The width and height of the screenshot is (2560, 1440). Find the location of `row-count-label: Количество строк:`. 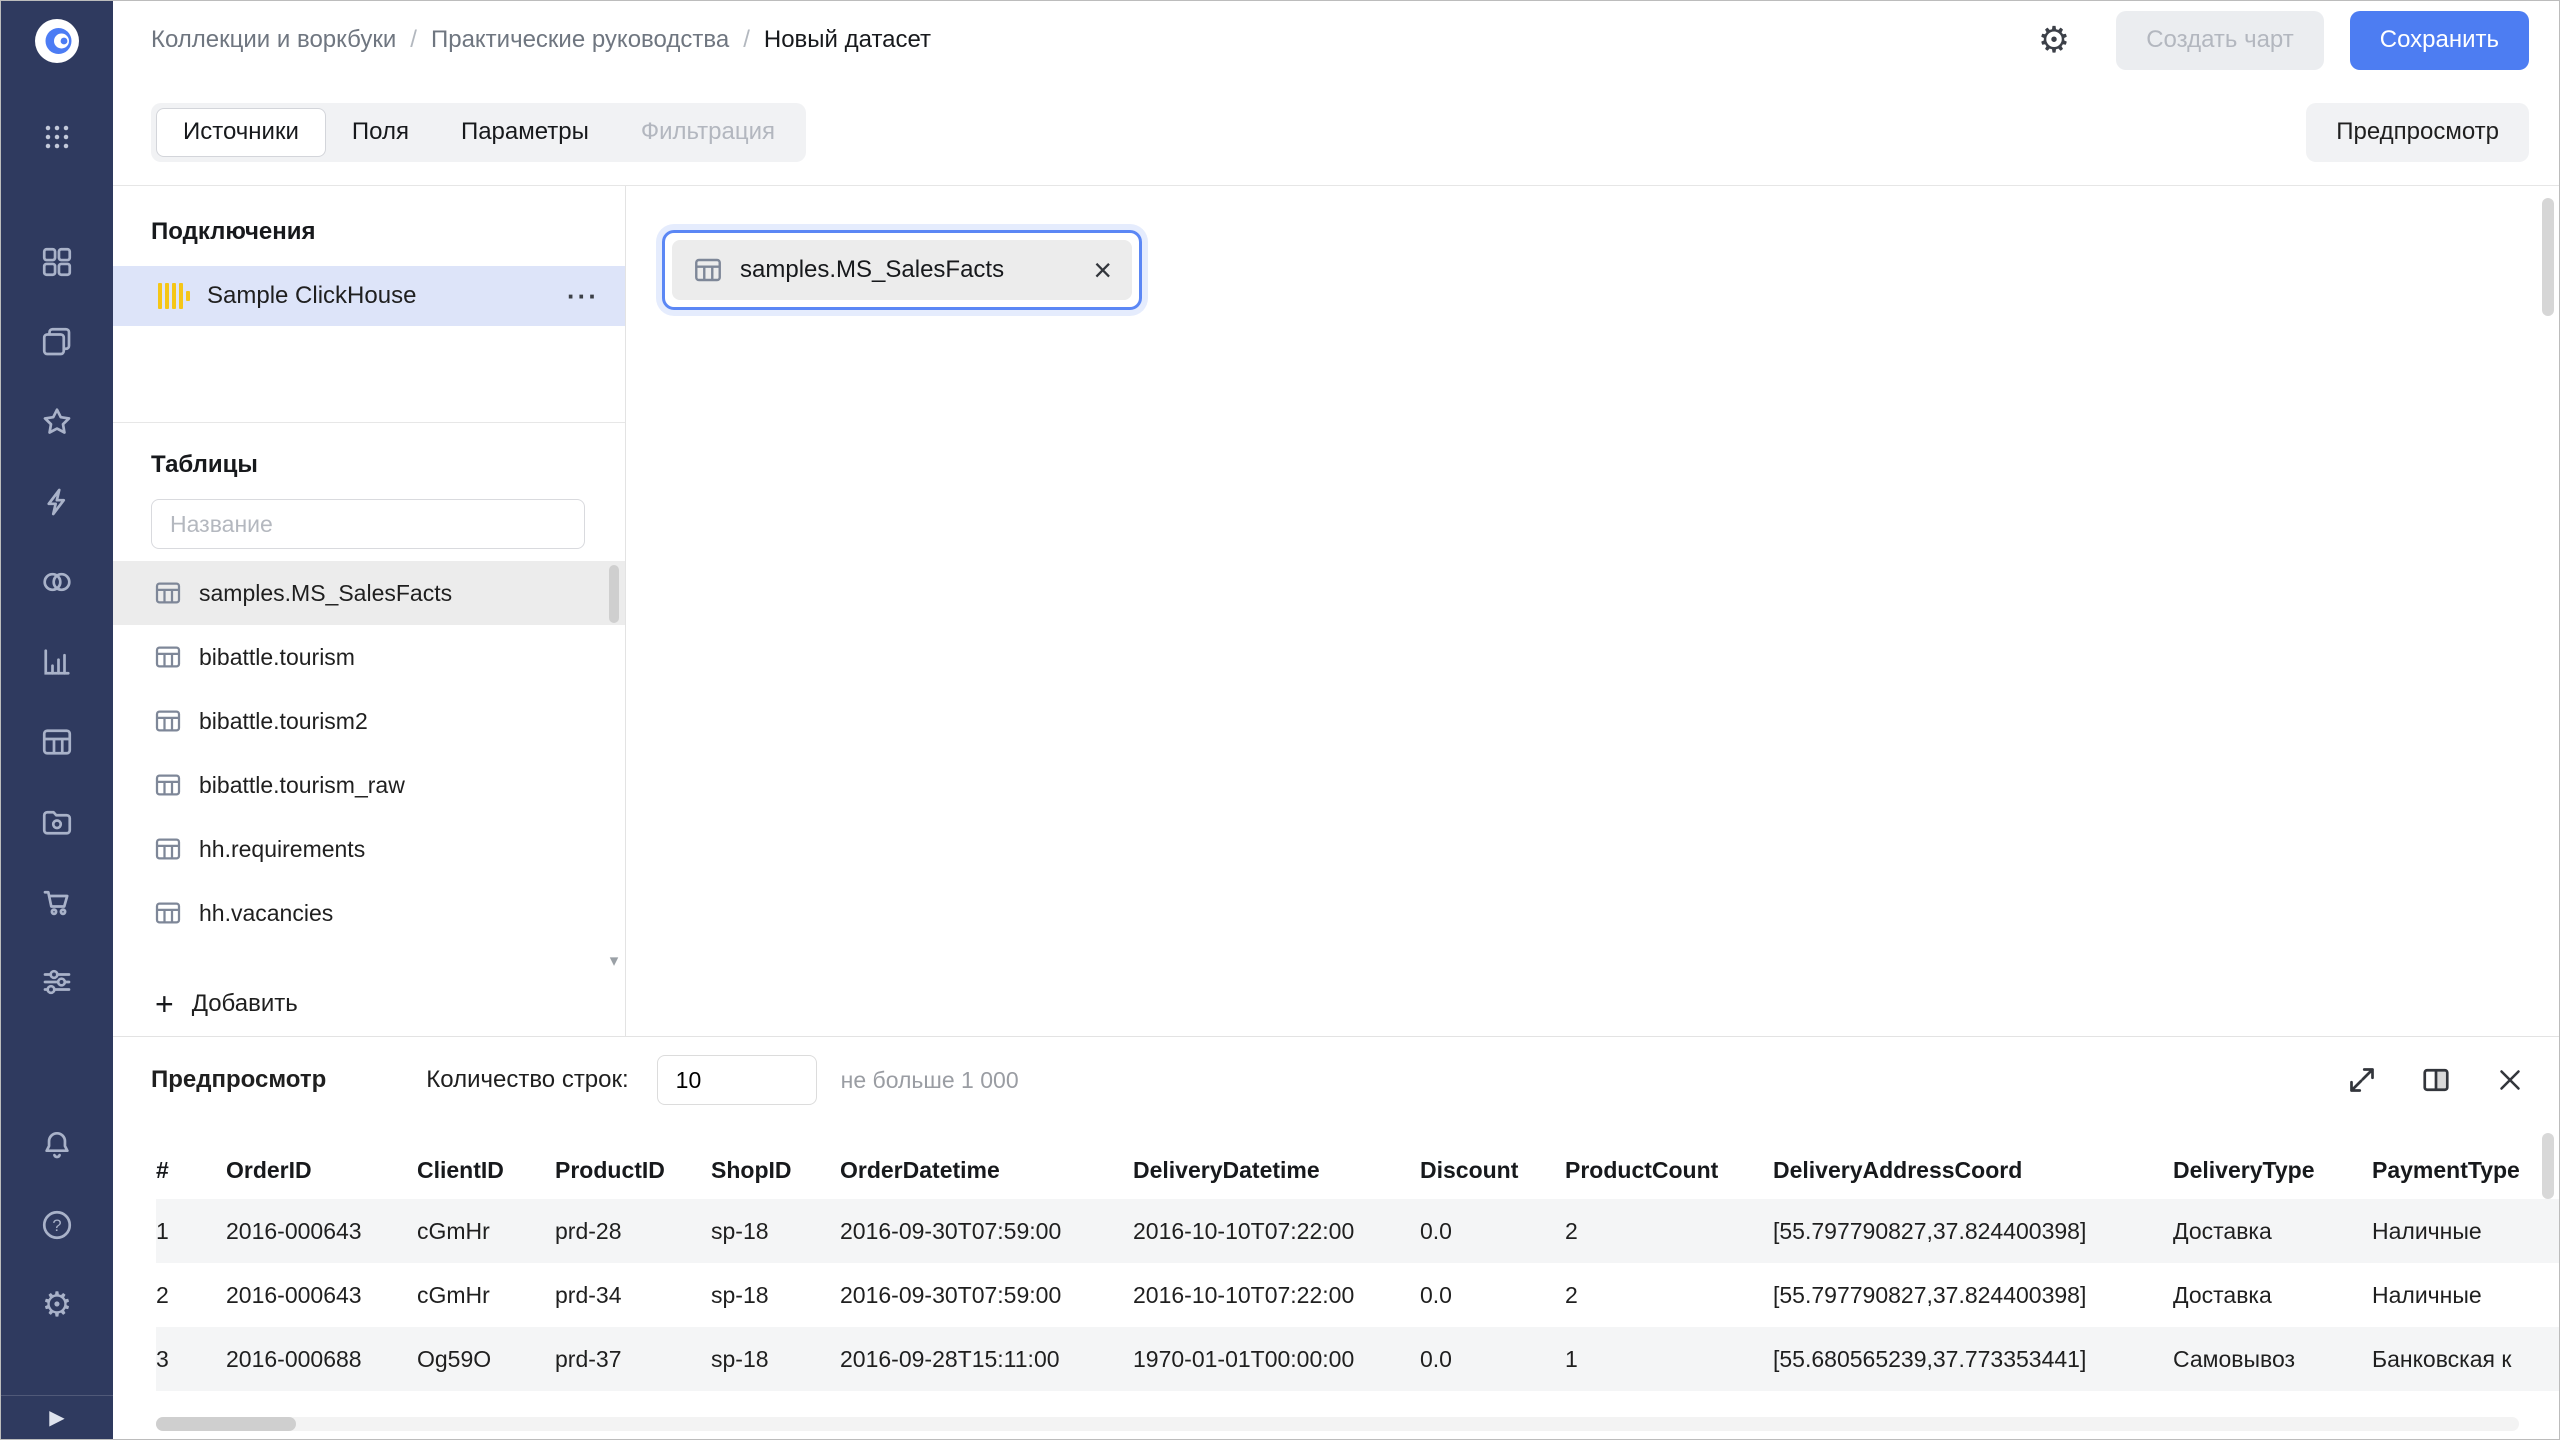

row-count-label: Количество строк: is located at coordinates (527, 1079).